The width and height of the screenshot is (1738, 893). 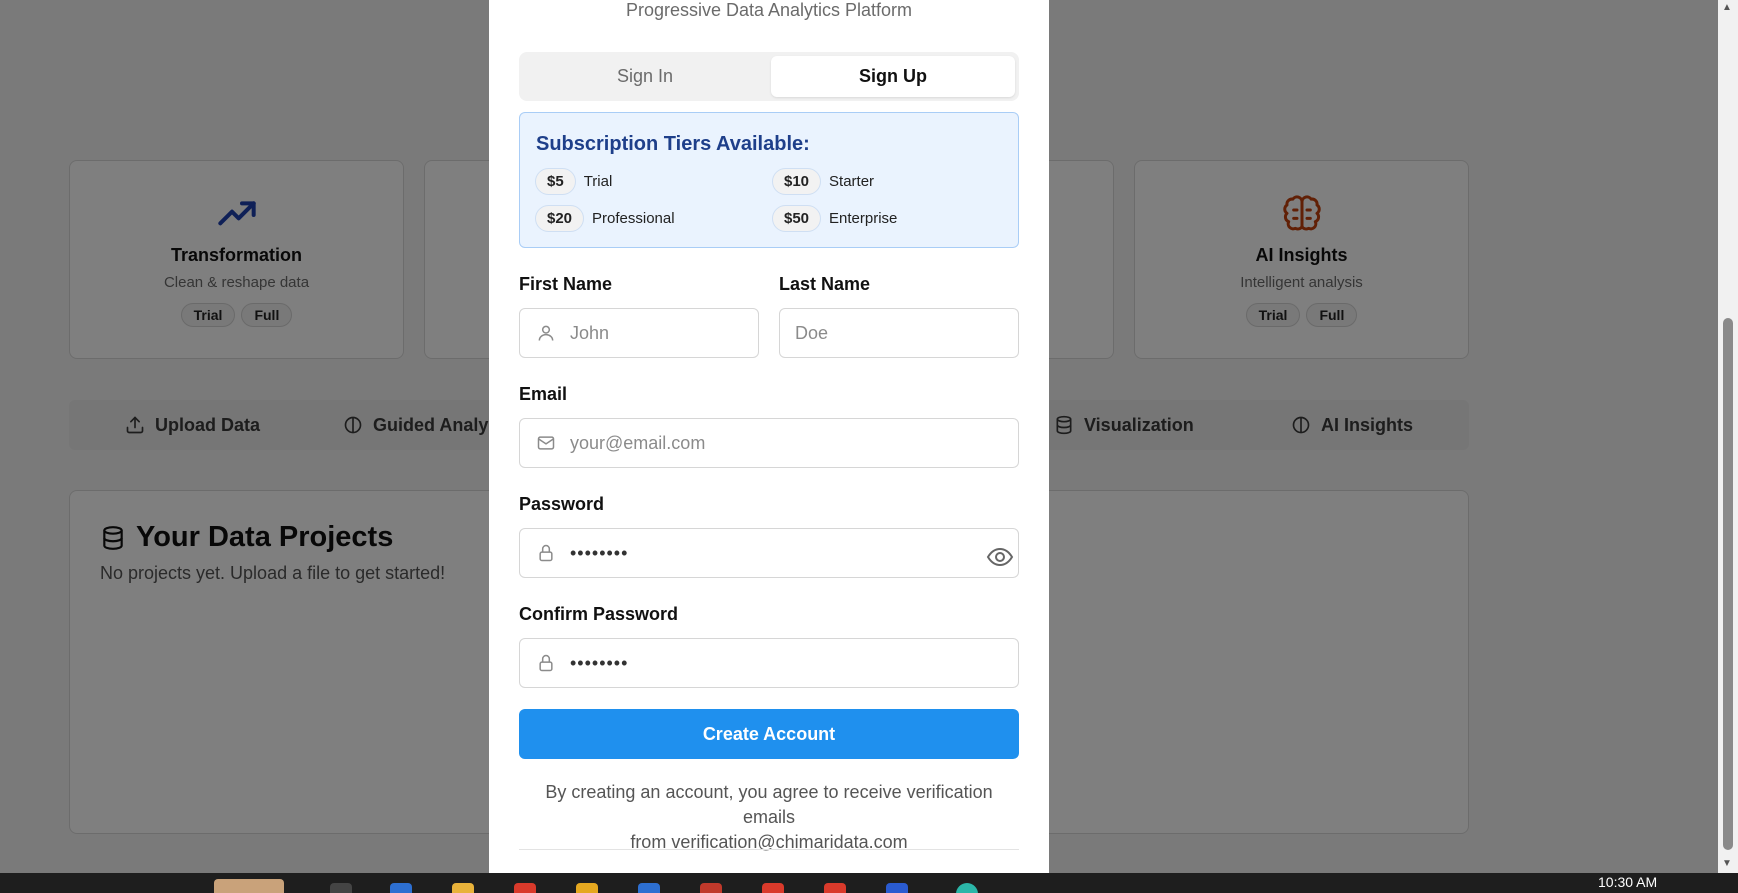 I want to click on last-name-field: Doe, so click(x=899, y=333).